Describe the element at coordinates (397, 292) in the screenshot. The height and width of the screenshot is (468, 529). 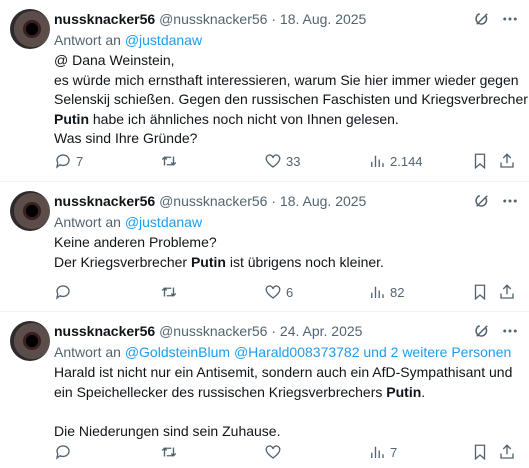
I see `views-count: 82` at that location.